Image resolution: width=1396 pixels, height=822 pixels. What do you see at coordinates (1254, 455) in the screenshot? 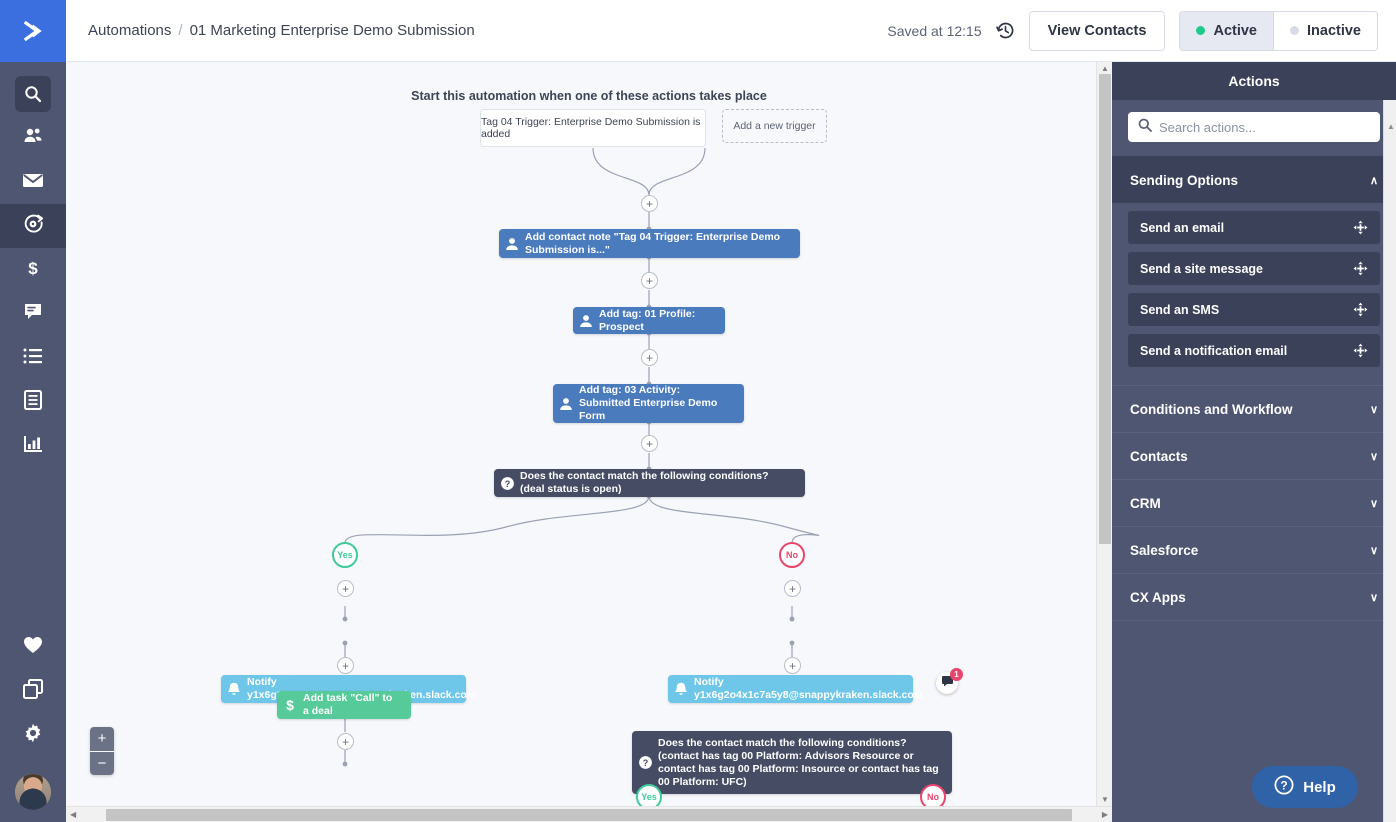
I see `accordion-header-contacts: Contacts ∨` at bounding box center [1254, 455].